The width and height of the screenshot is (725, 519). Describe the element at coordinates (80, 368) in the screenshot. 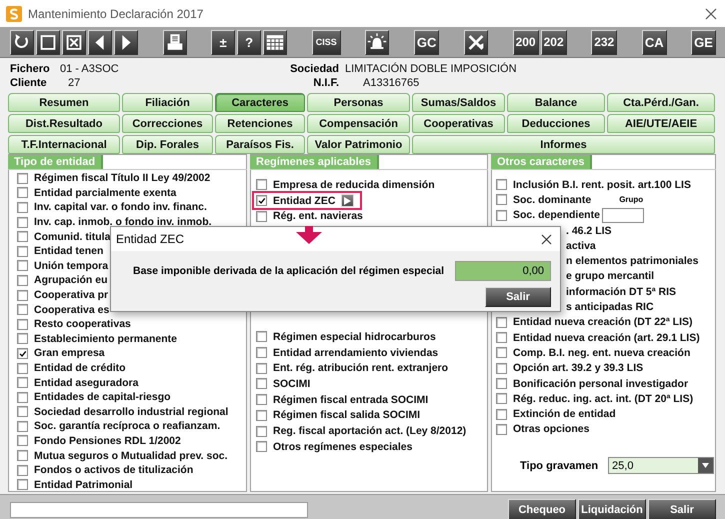

I see `checkbox-label: Entidad de crédito` at that location.